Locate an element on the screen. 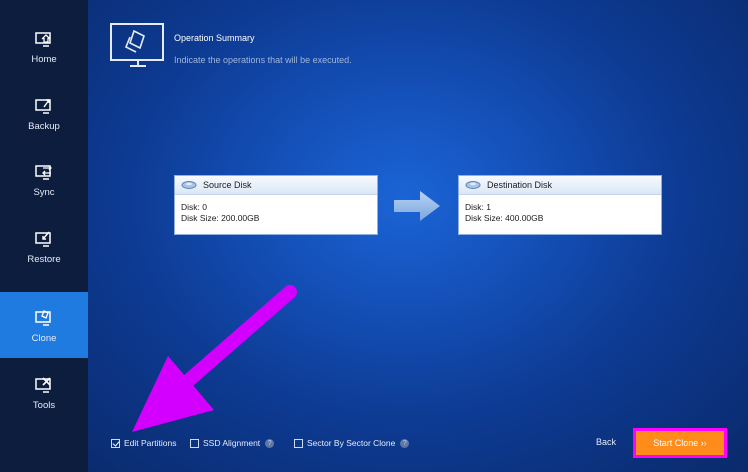 The image size is (748, 472). home-icon is located at coordinates (43, 39).